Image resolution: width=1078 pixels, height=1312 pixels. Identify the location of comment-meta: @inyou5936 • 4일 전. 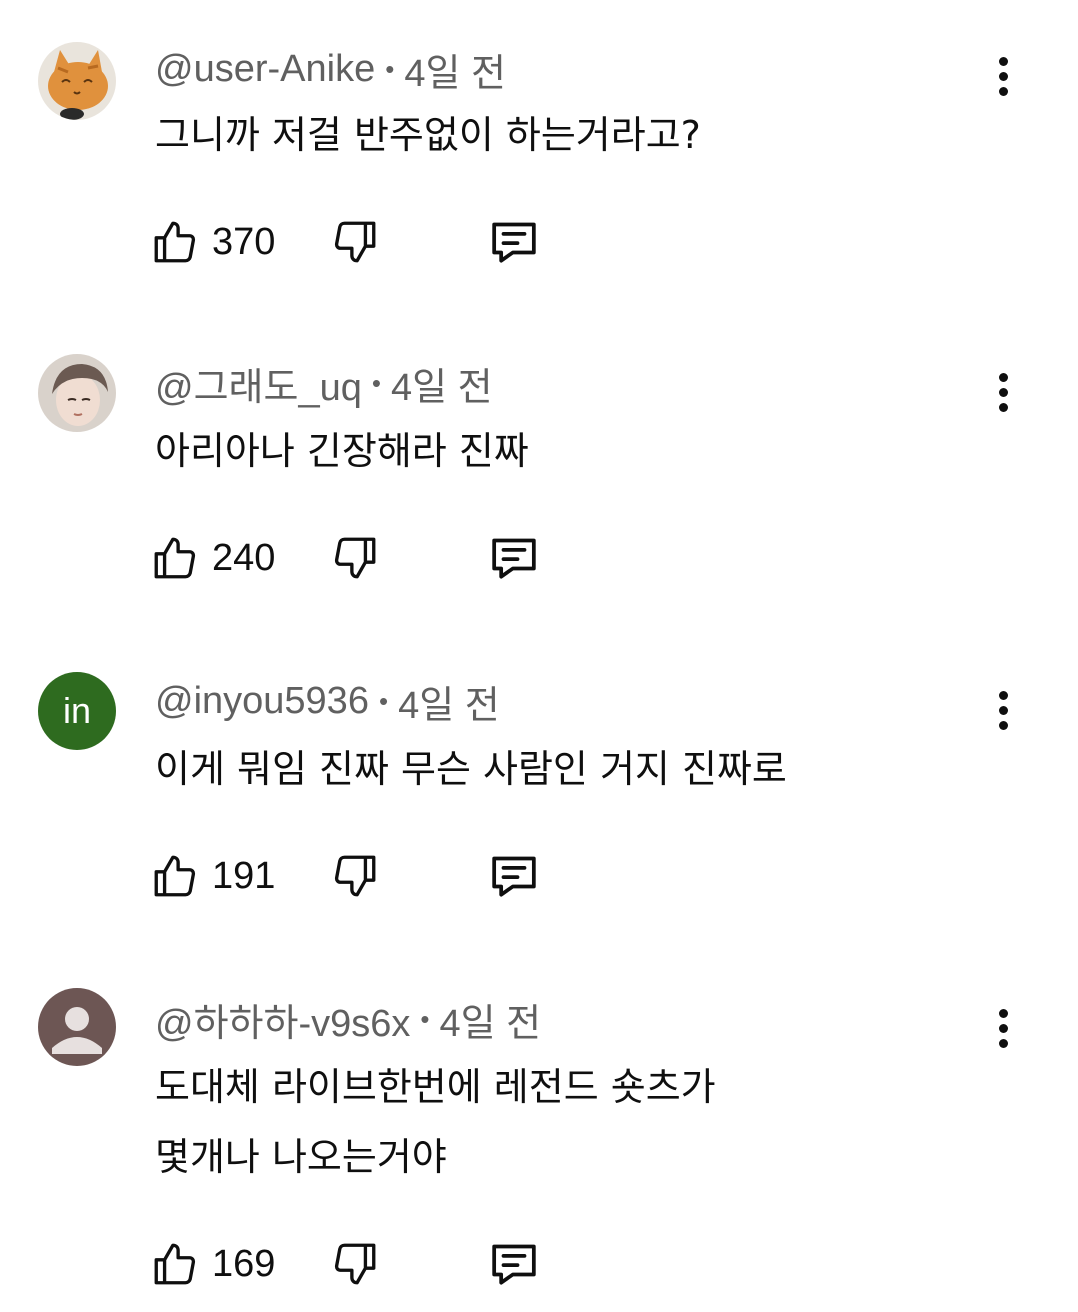
(327, 701).